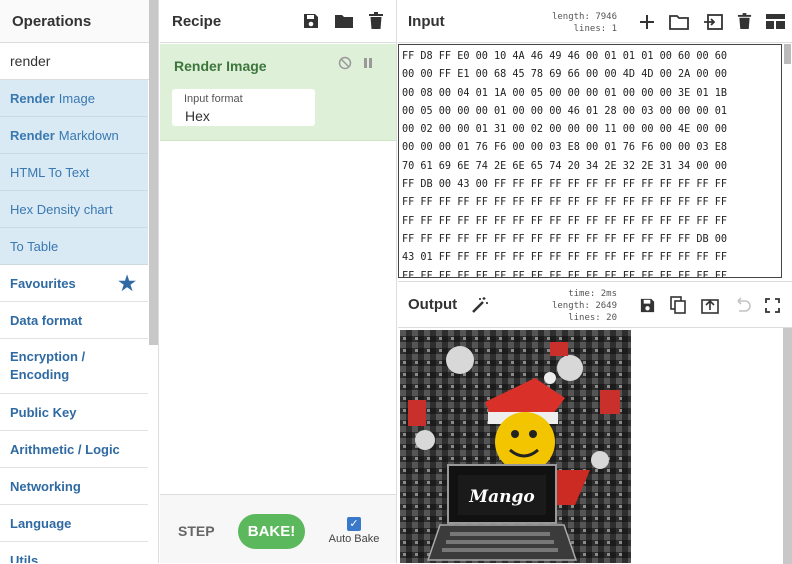 The image size is (792, 564). I want to click on output-stats: time: 2ms length: 2649 lines: 20, so click(579, 306).